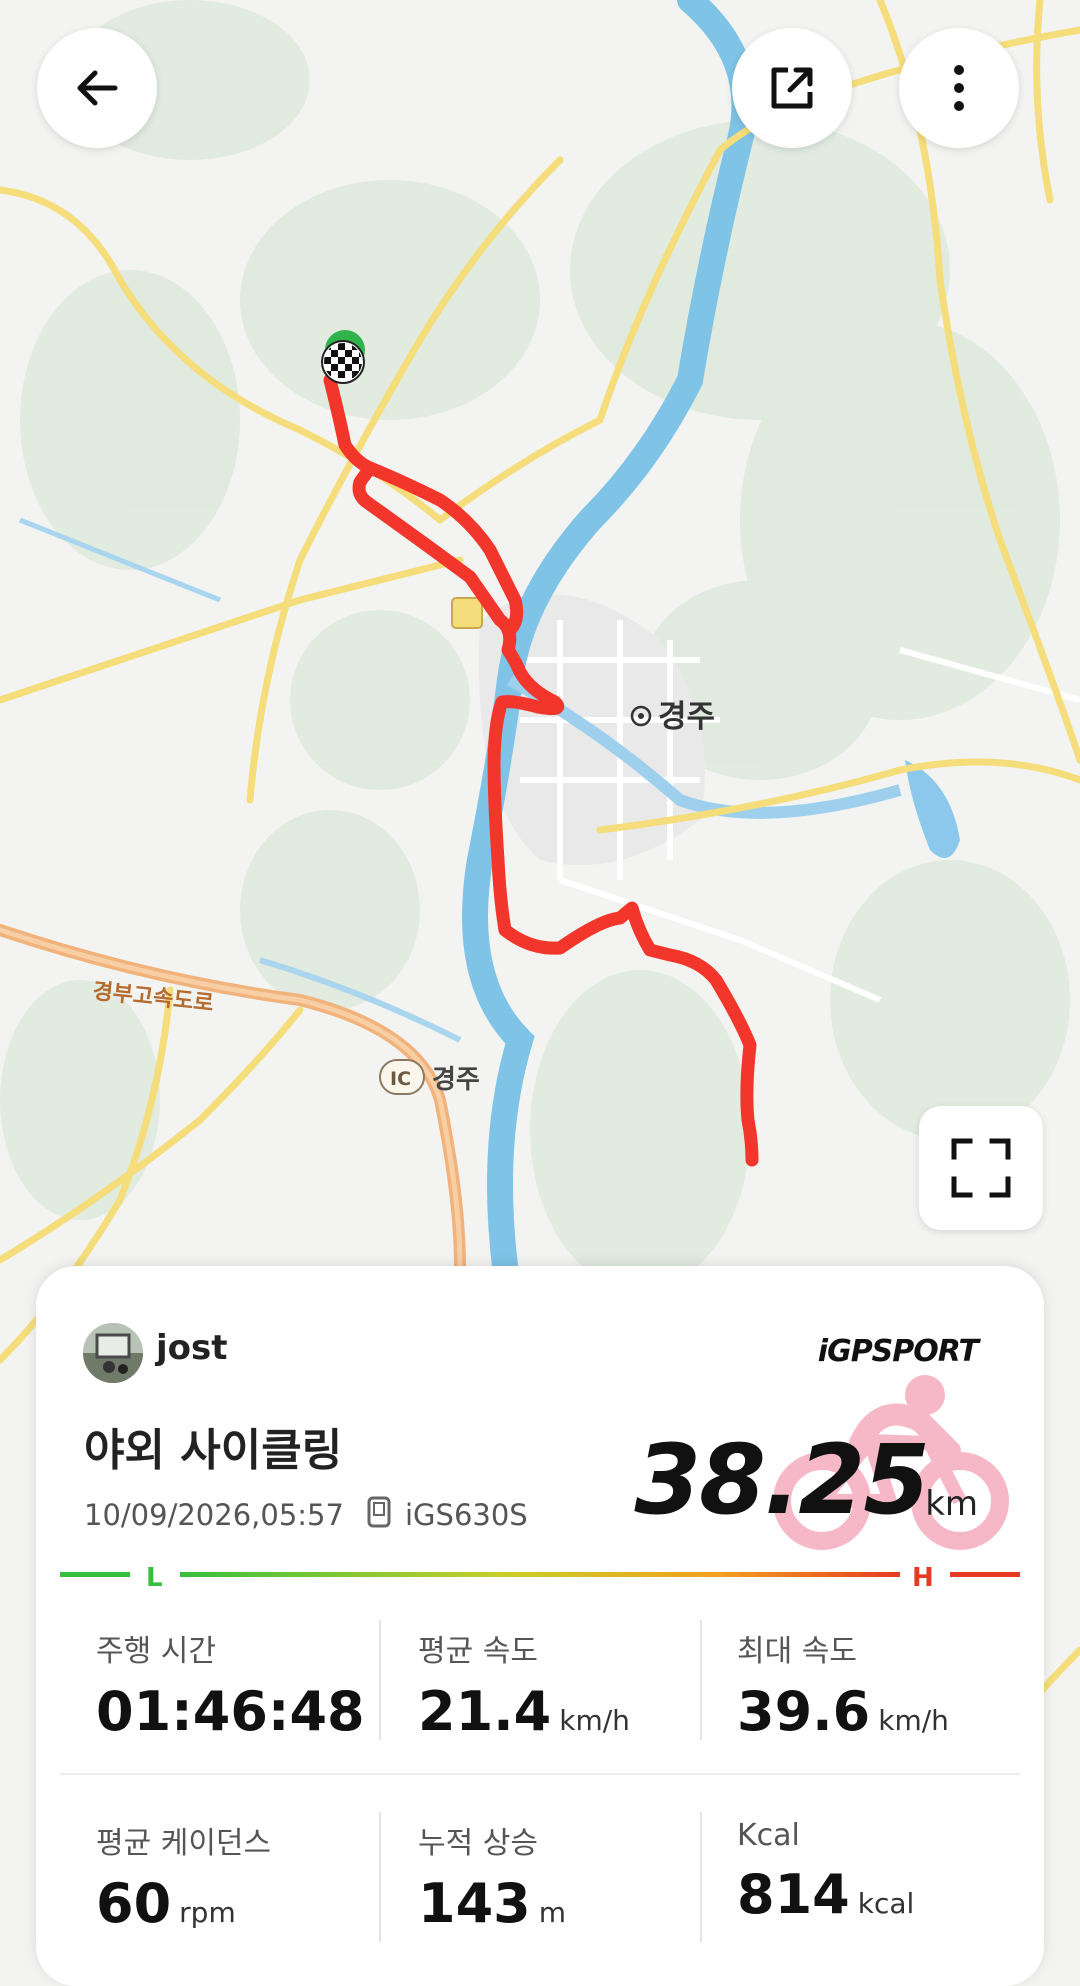 The image size is (1080, 1986). I want to click on interchange-icon: IC, so click(400, 1079).